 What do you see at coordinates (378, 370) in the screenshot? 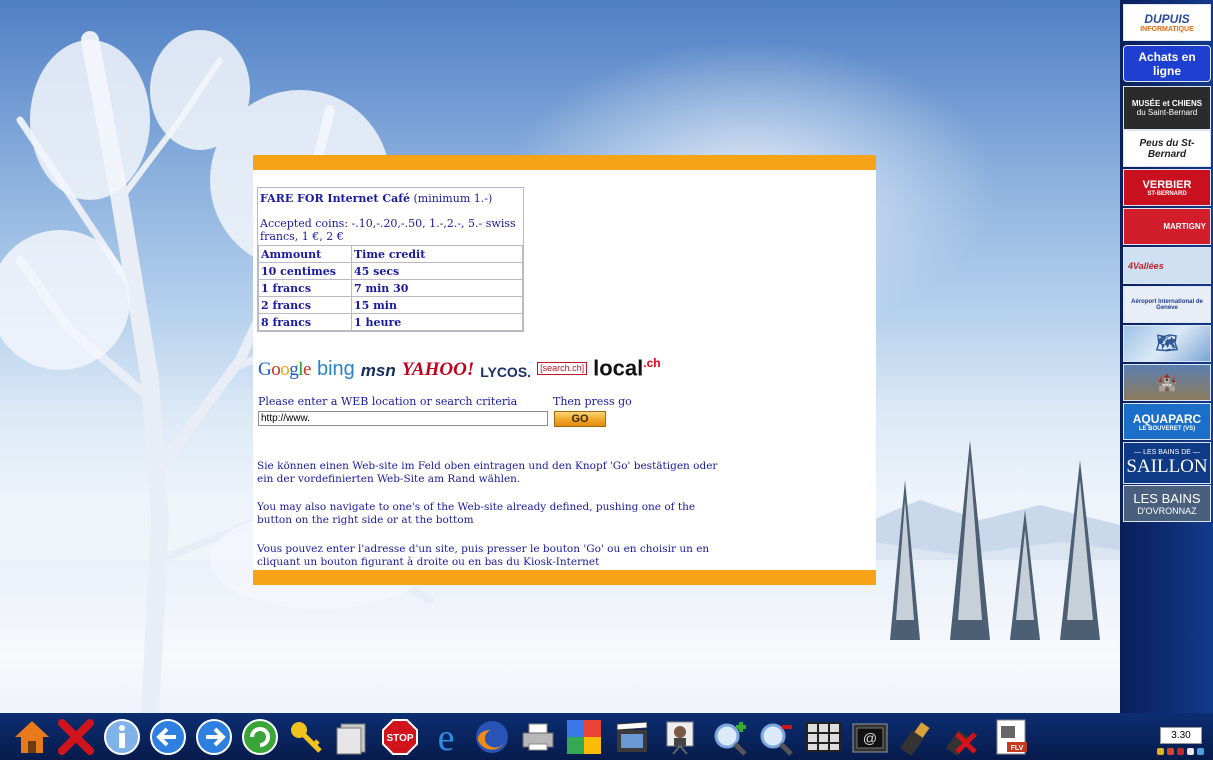
I see `msn-logo-link: msn` at bounding box center [378, 370].